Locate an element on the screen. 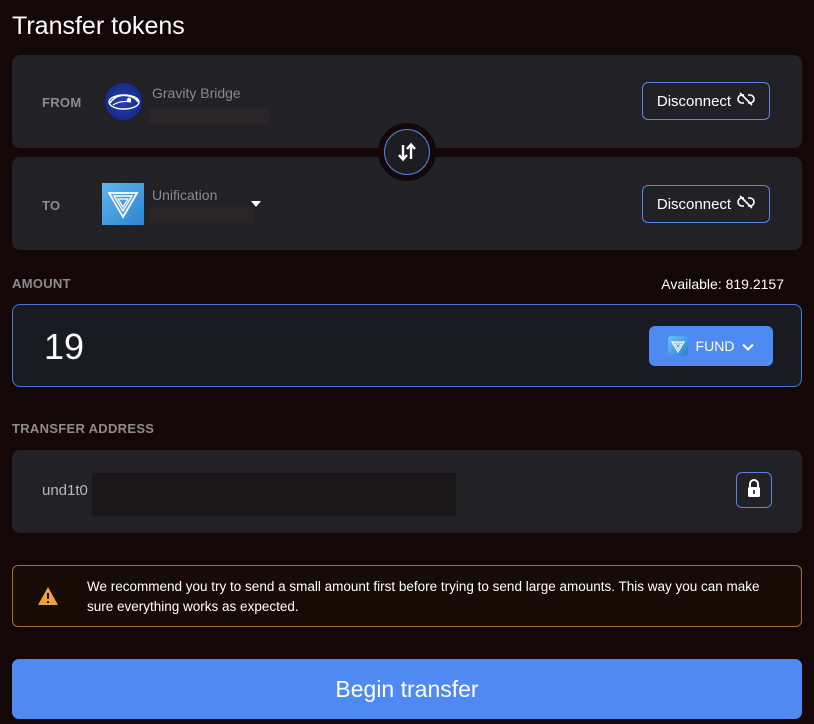 Image resolution: width=814 pixels, height=724 pixels. amount-field: FUND is located at coordinates (407, 345).